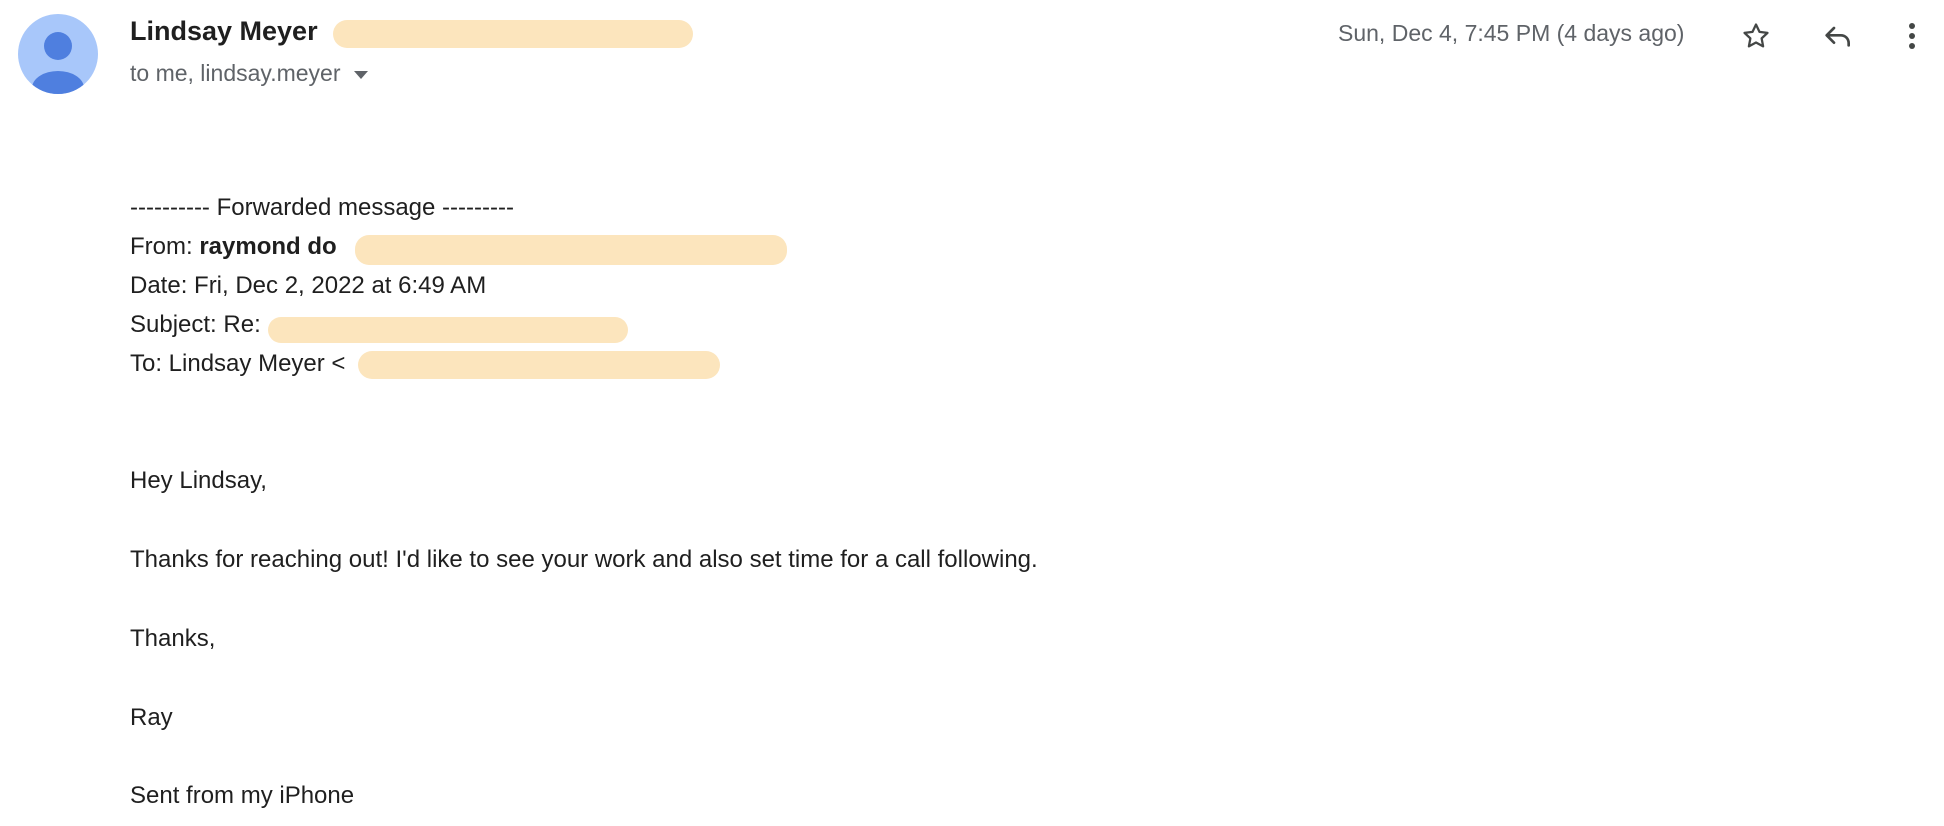 The height and width of the screenshot is (826, 1944). What do you see at coordinates (161, 246) in the screenshot?
I see `from-label: From:` at bounding box center [161, 246].